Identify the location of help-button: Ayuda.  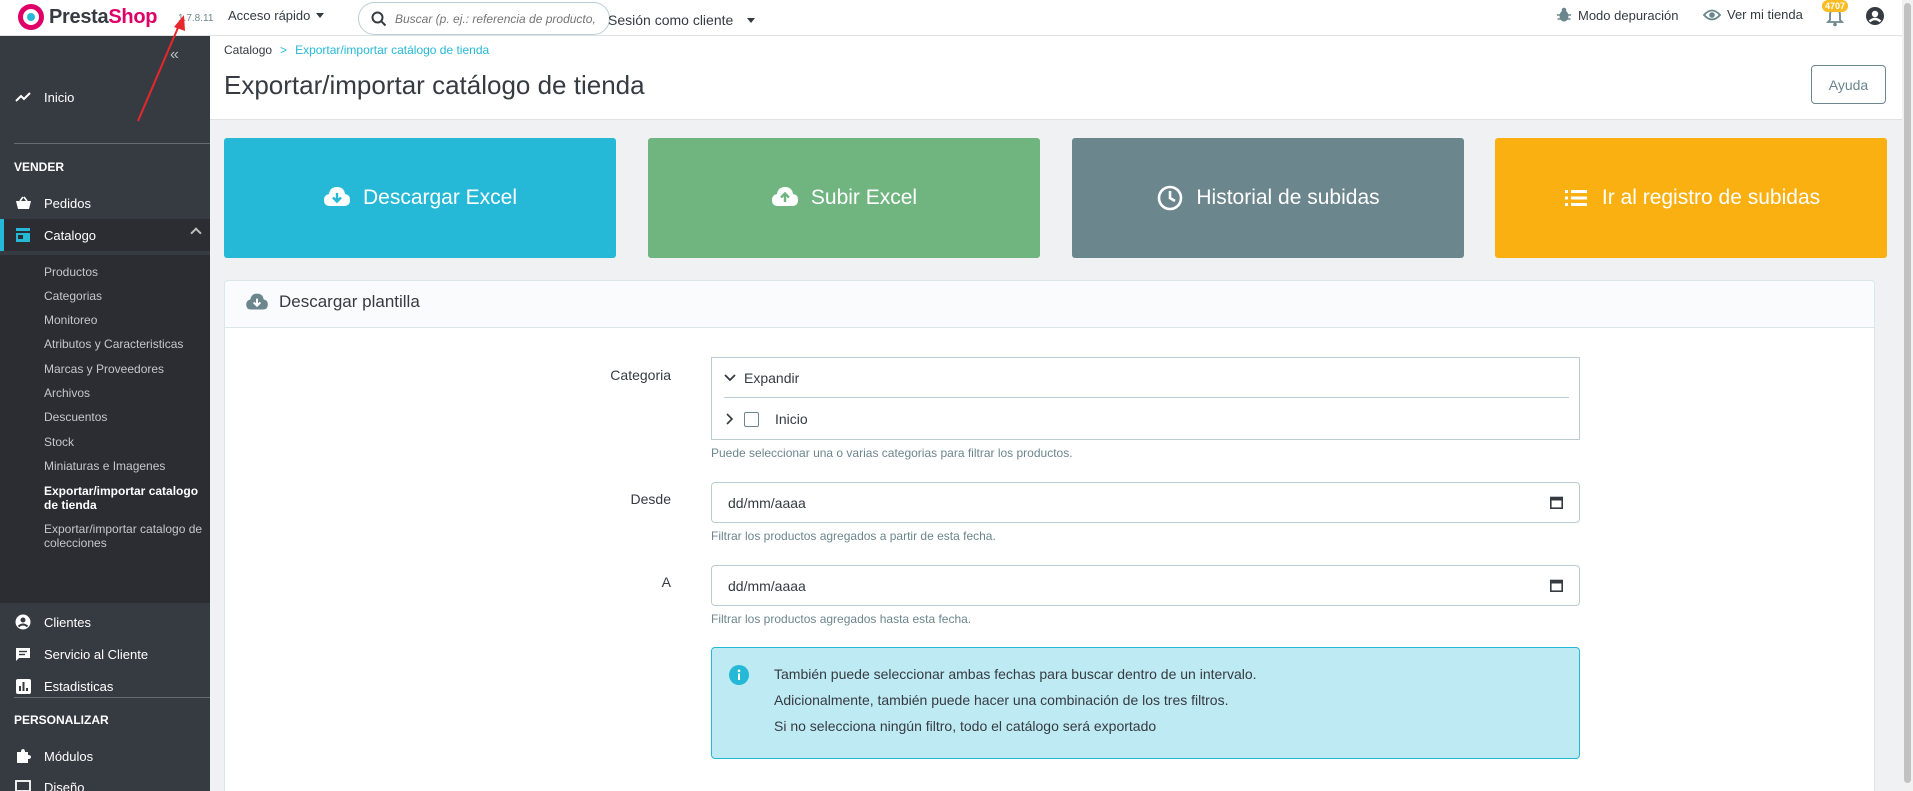
(1848, 84).